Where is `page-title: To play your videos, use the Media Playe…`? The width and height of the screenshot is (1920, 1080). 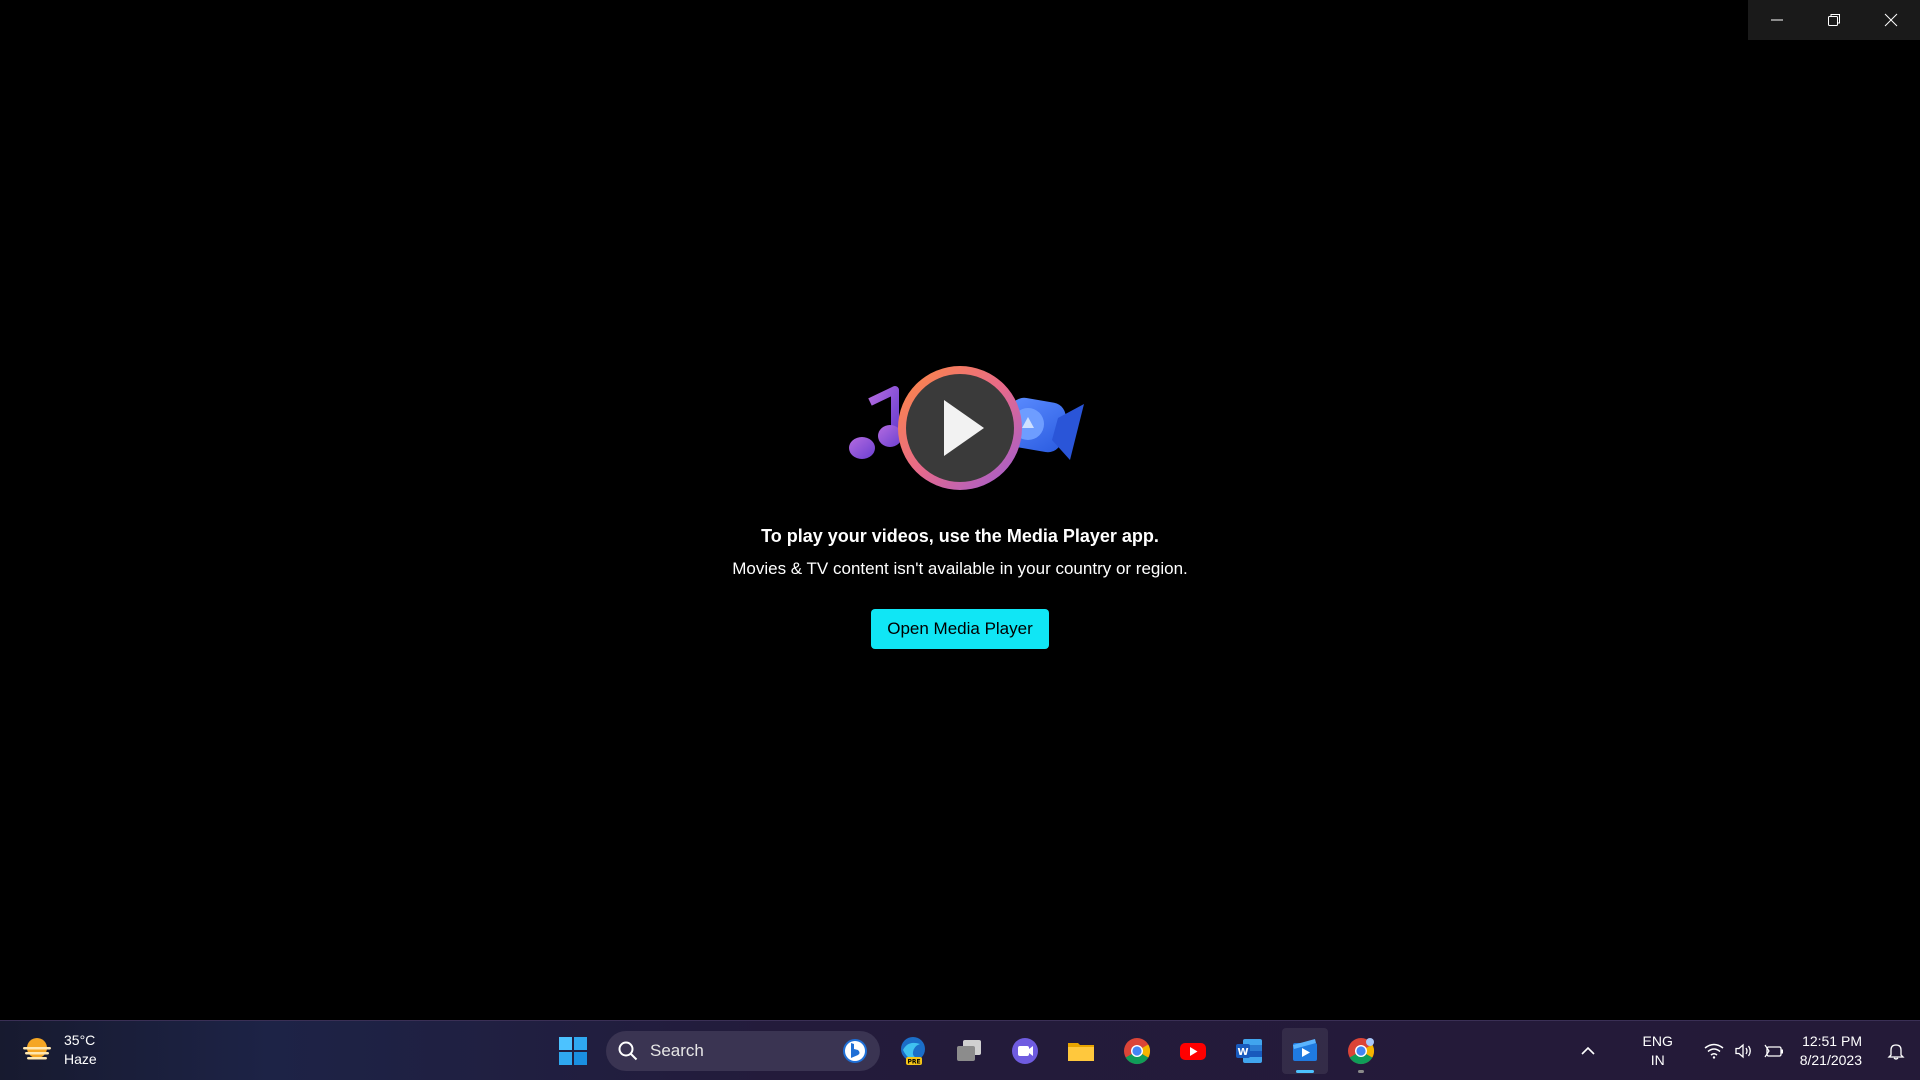 page-title: To play your videos, use the Media Playe… is located at coordinates (960, 536).